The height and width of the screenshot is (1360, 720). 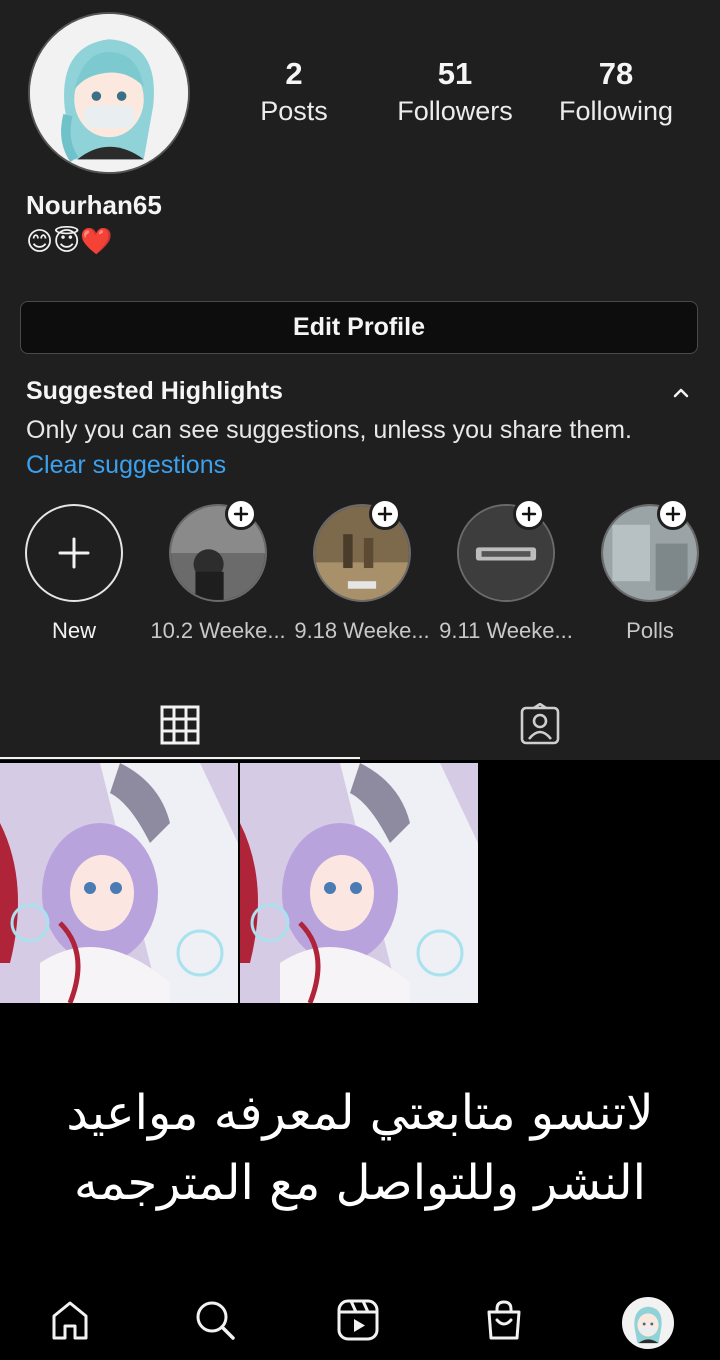 I want to click on following-label: Following, so click(x=616, y=111).